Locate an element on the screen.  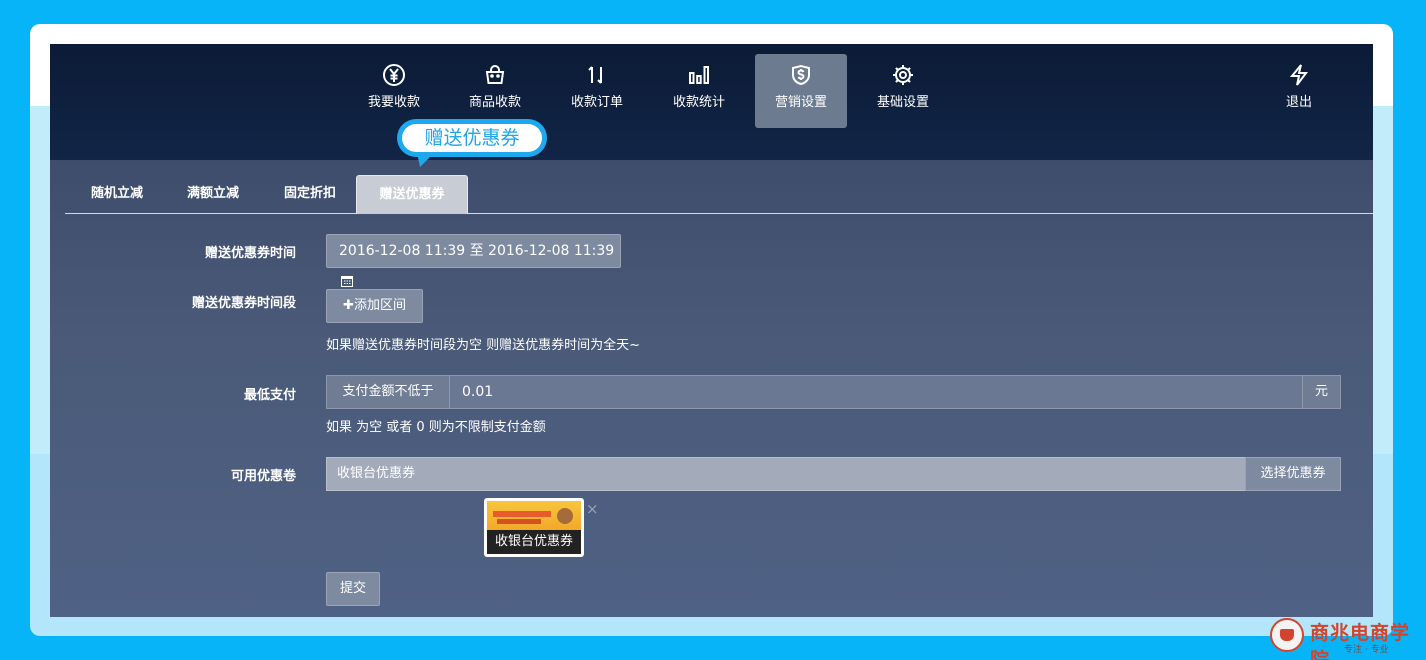
tooltip-bubble: 赠送优惠券 is located at coordinates (472, 143).